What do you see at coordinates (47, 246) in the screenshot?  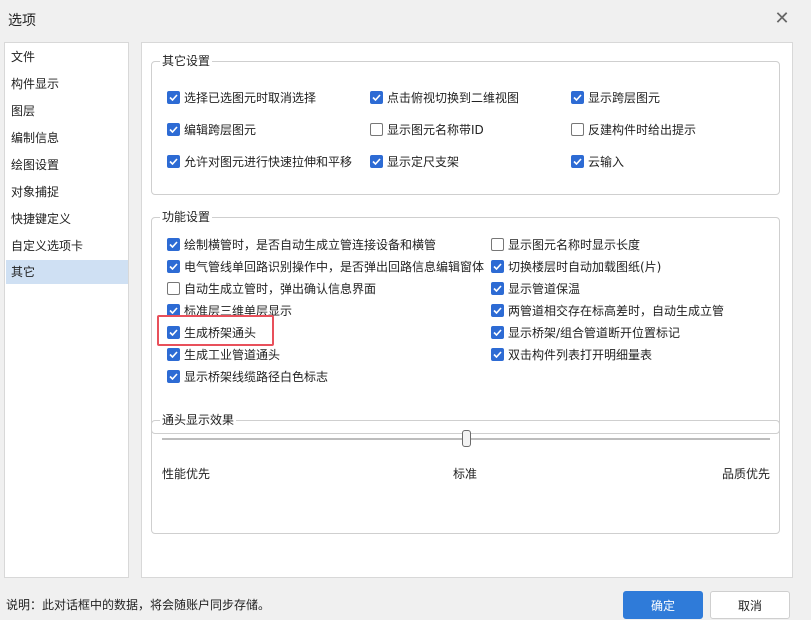 I see `sidebar-item-label: 自定义选项卡` at bounding box center [47, 246].